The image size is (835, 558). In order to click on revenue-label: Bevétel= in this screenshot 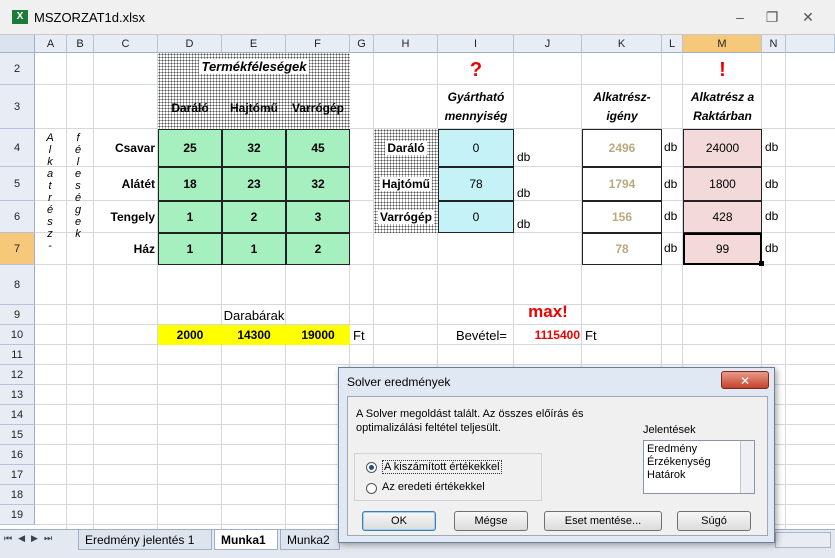, I will do `click(481, 335)`.